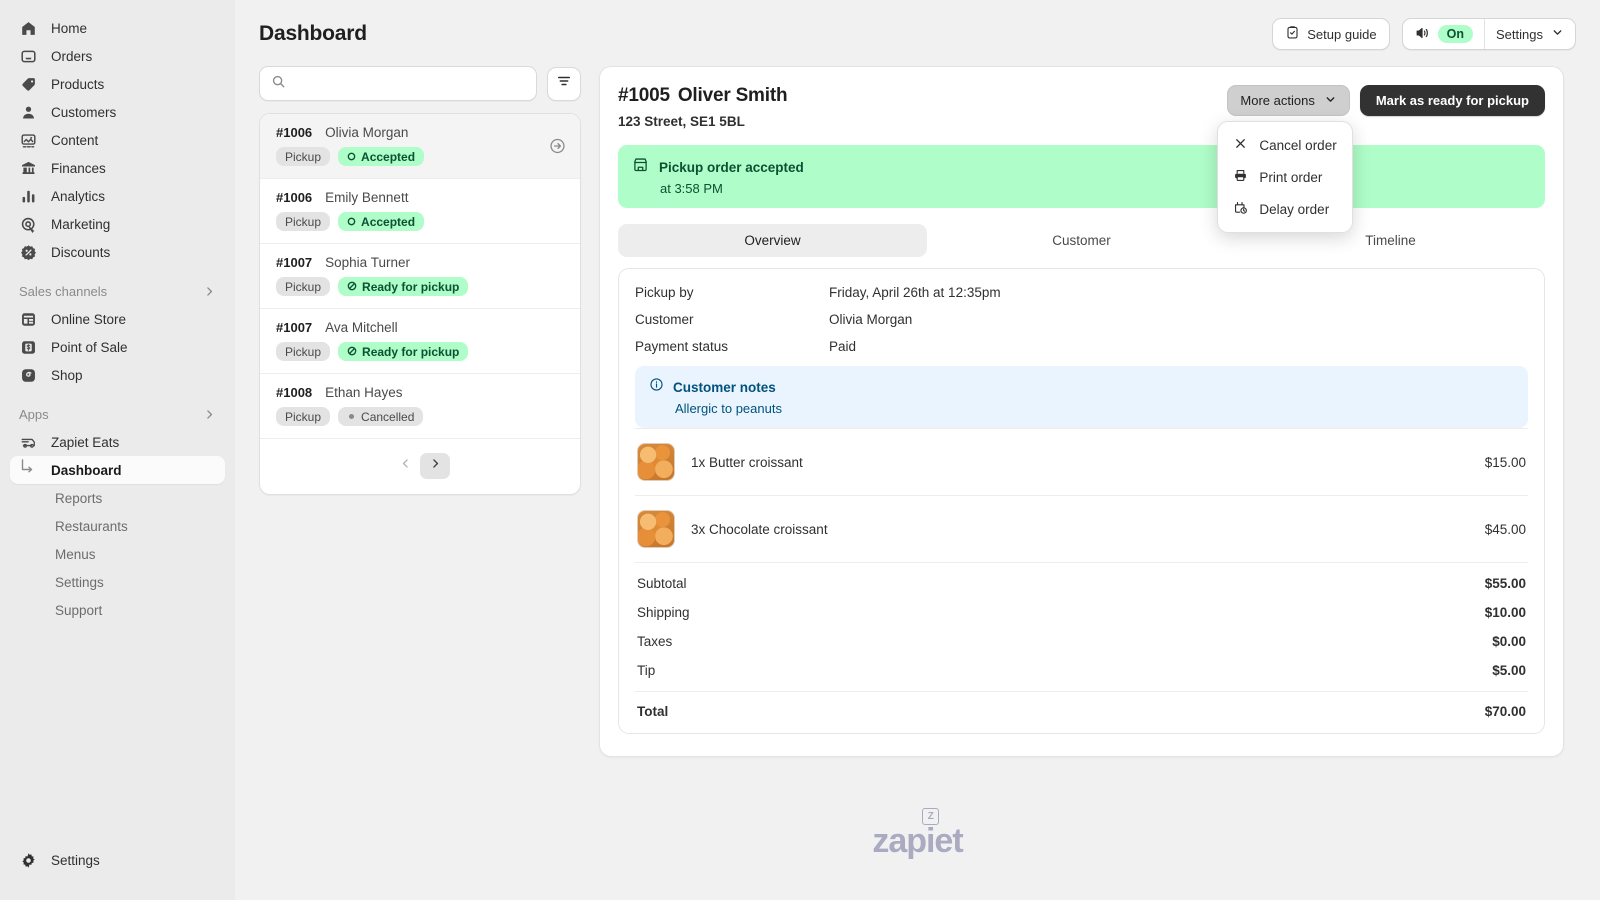 This screenshot has width=1600, height=900. I want to click on sidebar-label: Point of Sale, so click(89, 347).